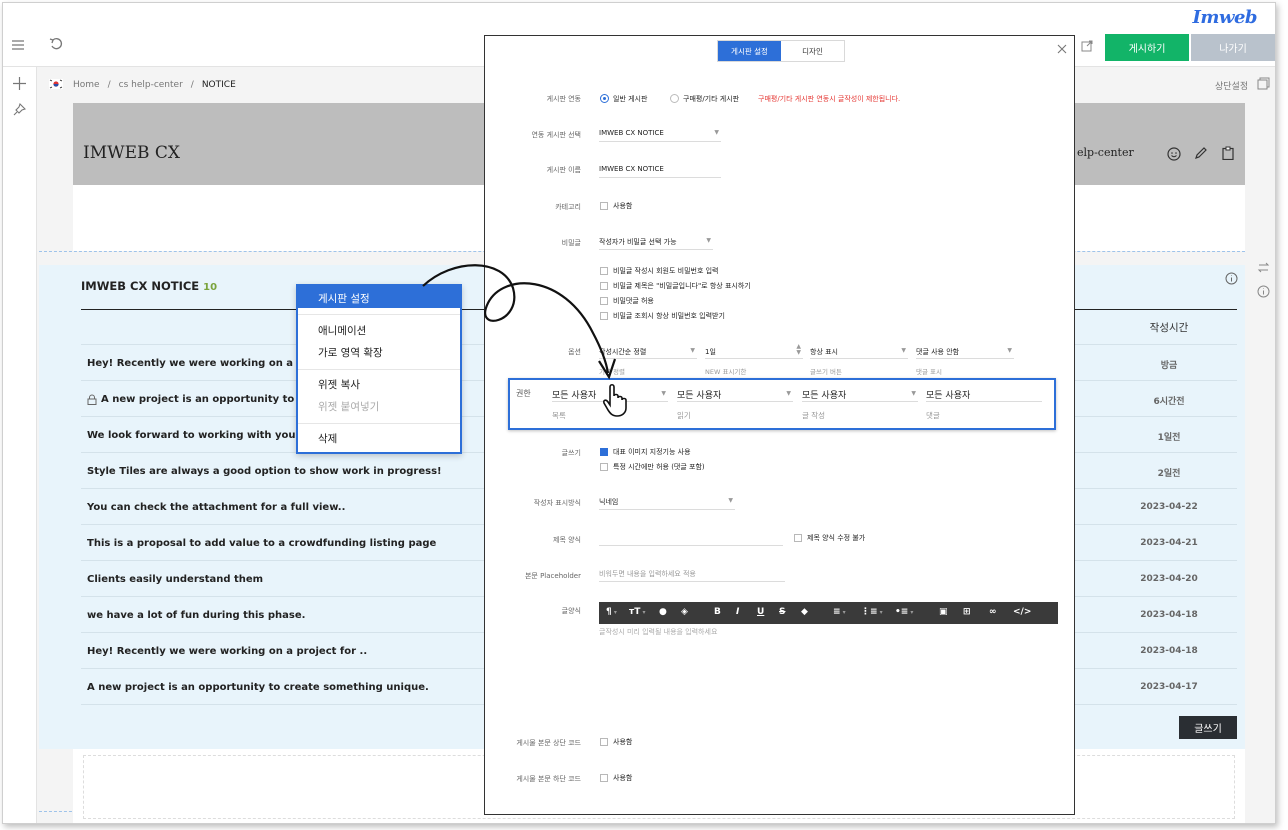 The height and width of the screenshot is (830, 1288). Describe the element at coordinates (519, 322) in the screenshot. I see `annotation-arrow` at that location.